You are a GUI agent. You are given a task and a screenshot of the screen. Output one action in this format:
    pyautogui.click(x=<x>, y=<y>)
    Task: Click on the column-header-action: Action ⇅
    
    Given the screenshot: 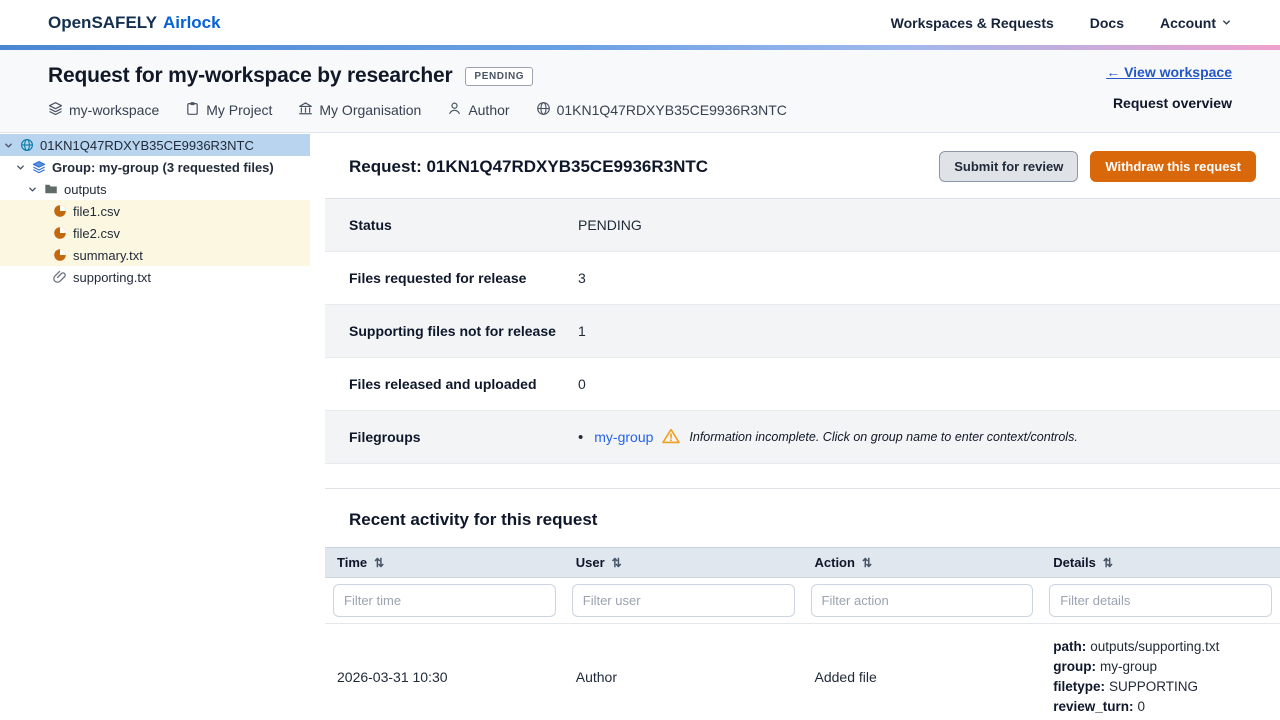 What is the action you would take?
    pyautogui.click(x=922, y=562)
    